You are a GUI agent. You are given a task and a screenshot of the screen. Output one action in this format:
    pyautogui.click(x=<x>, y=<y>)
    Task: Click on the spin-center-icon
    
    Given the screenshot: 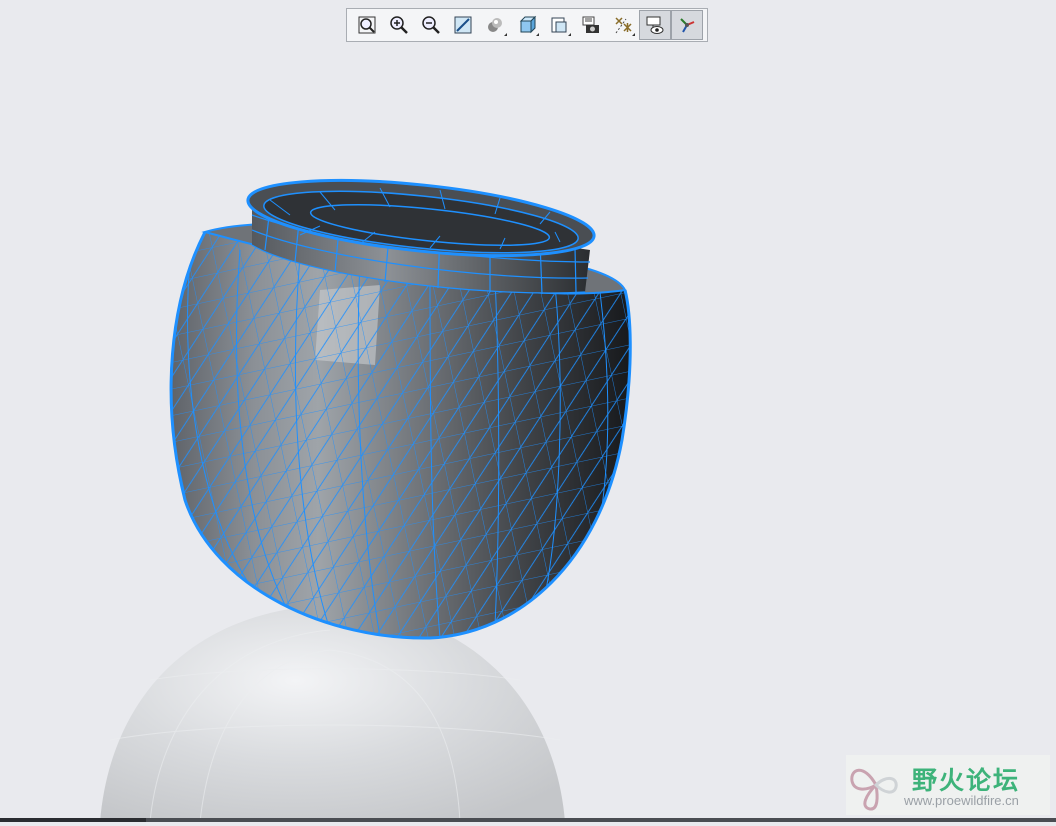 What is the action you would take?
    pyautogui.click(x=687, y=25)
    